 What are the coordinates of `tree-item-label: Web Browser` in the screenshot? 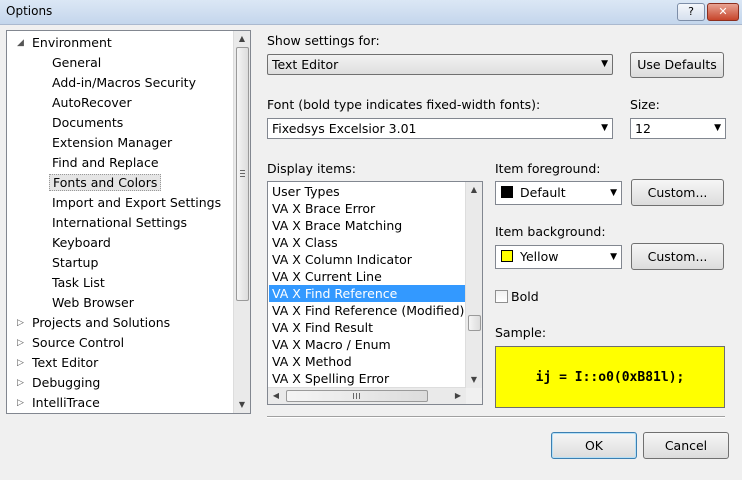 It's located at (93, 302).